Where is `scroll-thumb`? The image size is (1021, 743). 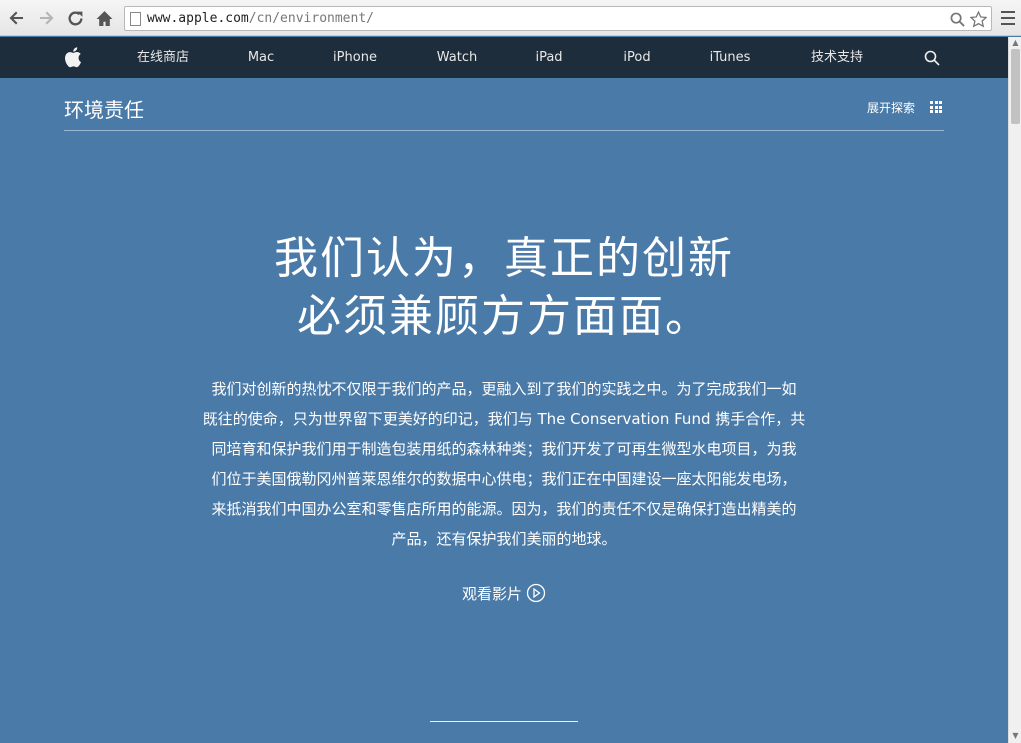 scroll-thumb is located at coordinates (1015, 86).